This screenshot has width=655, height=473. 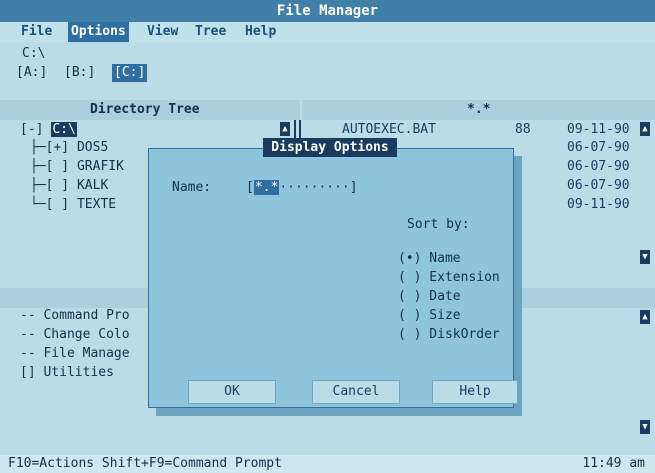 What do you see at coordinates (79, 73) in the screenshot?
I see `drive-b: [B:]` at bounding box center [79, 73].